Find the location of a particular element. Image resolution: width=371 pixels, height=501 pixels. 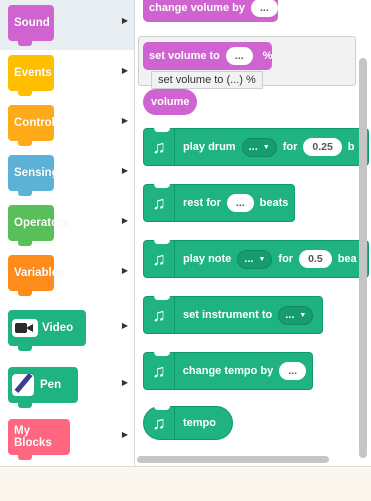

instrument-dropdown: ... ▼ is located at coordinates (296, 315).